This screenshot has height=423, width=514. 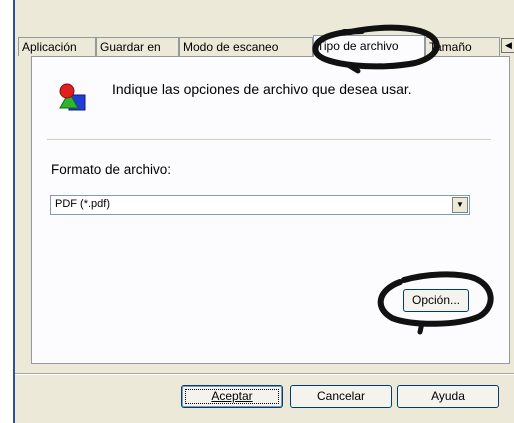 I want to click on tab-scroll-arrows: ◀ ▶, so click(x=507, y=45).